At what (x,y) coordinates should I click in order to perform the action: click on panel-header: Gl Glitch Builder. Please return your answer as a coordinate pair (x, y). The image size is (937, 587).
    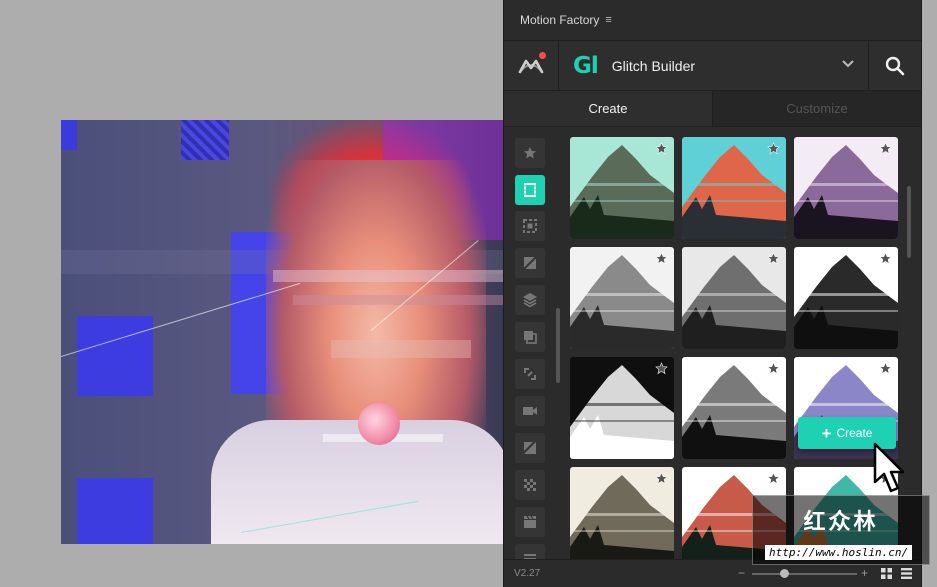
    Looking at the image, I should click on (712, 66).